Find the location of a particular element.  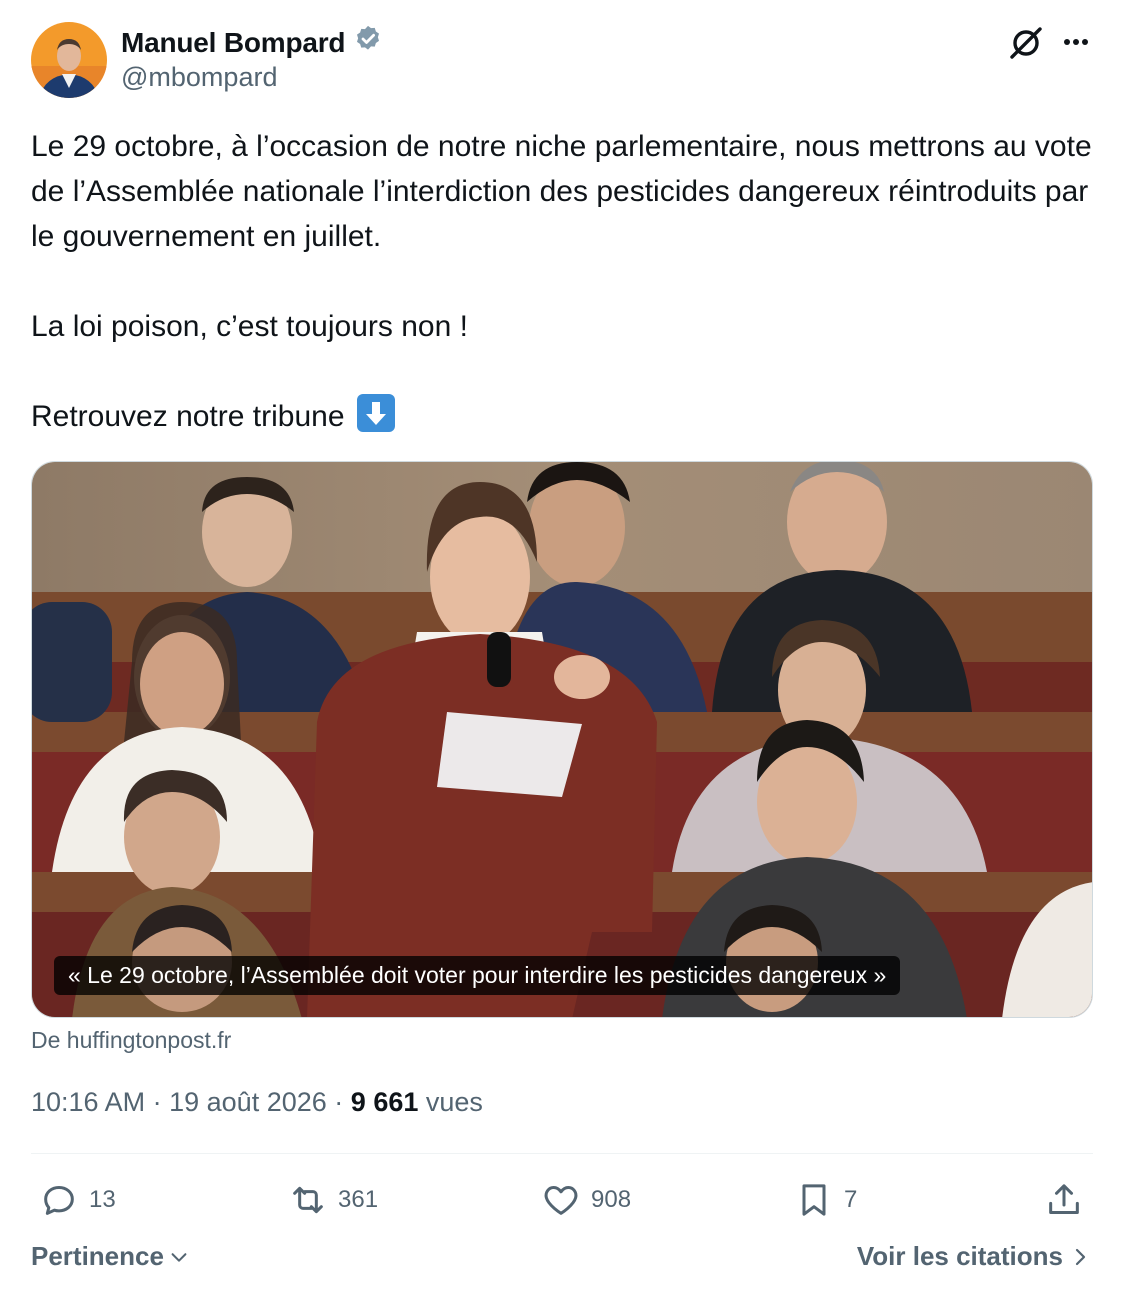

repost-button: 361 is located at coordinates (333, 1200).